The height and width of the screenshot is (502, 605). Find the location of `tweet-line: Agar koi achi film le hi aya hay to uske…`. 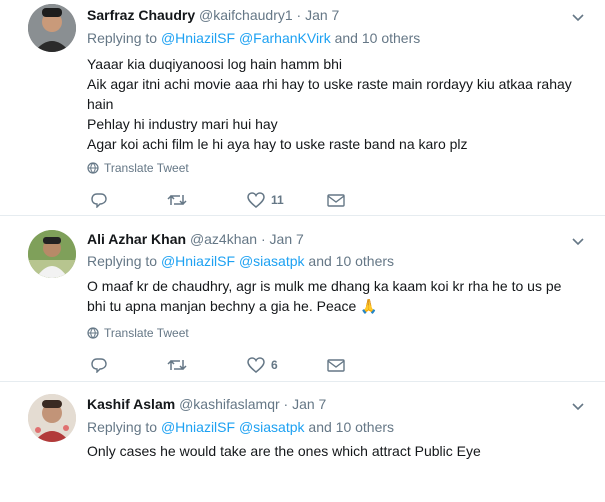

tweet-line: Agar koi achi film le hi aya hay to uske… is located at coordinates (277, 144).